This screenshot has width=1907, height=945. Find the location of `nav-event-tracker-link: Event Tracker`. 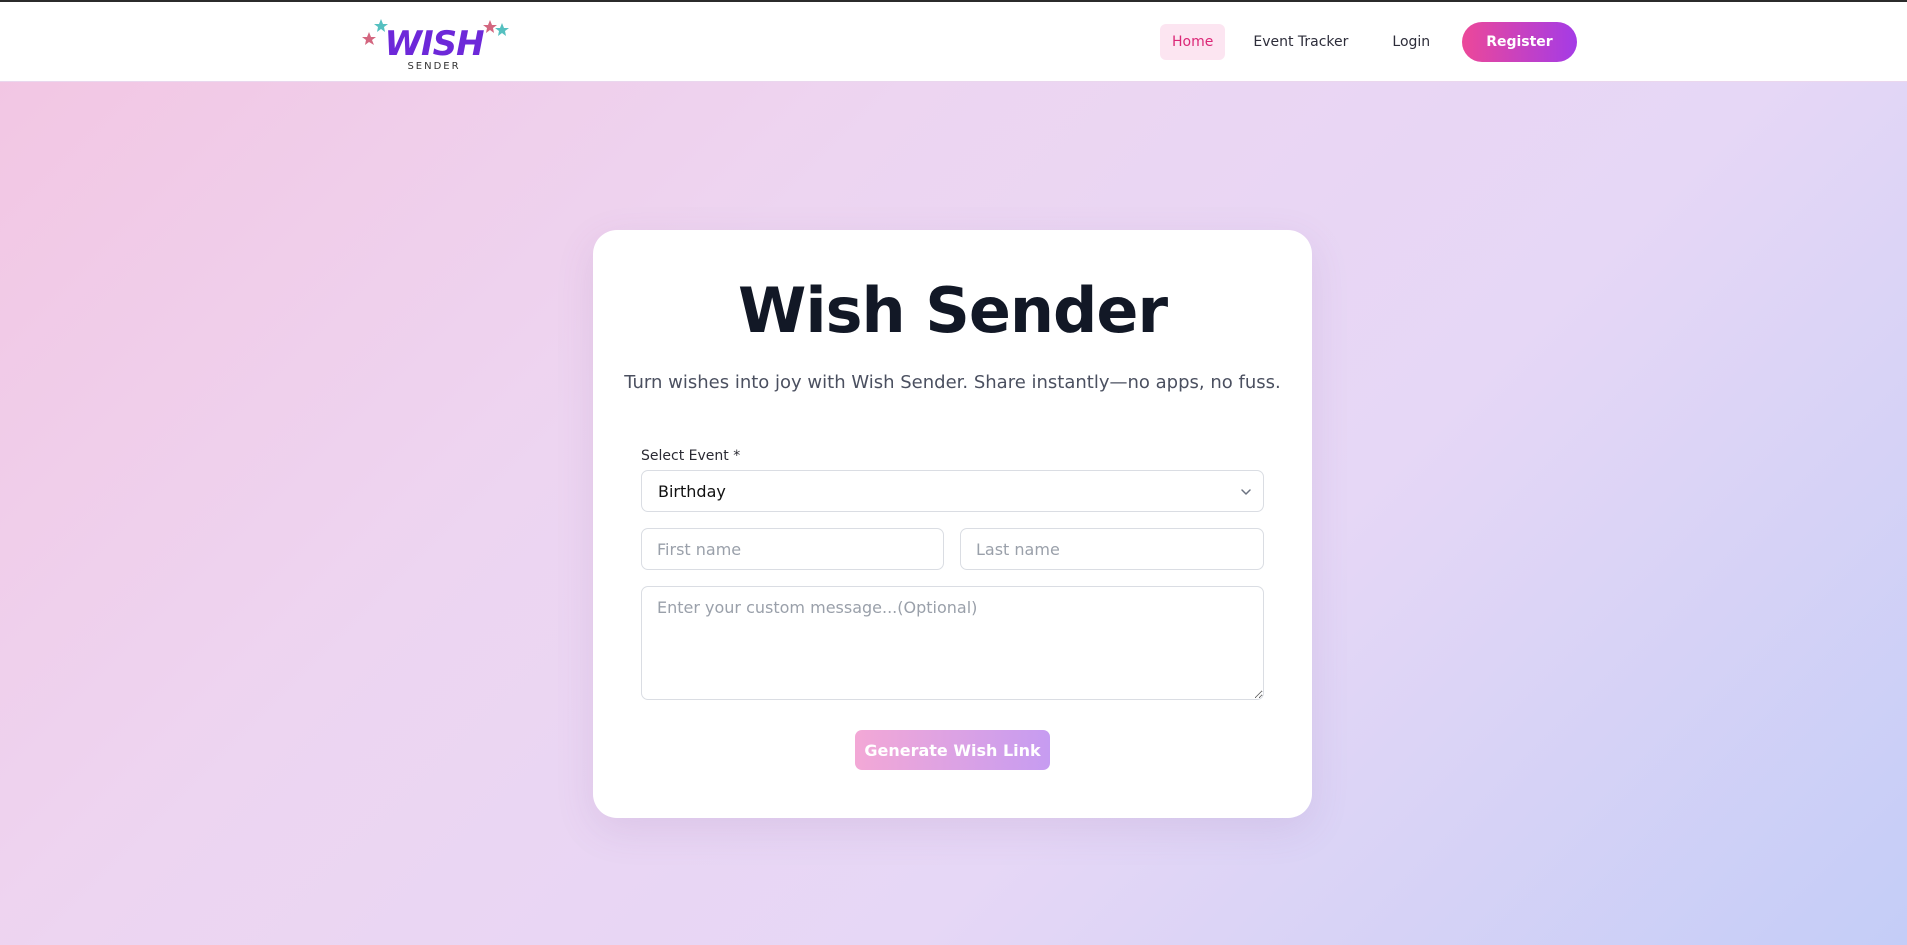

nav-event-tracker-link: Event Tracker is located at coordinates (1300, 42).